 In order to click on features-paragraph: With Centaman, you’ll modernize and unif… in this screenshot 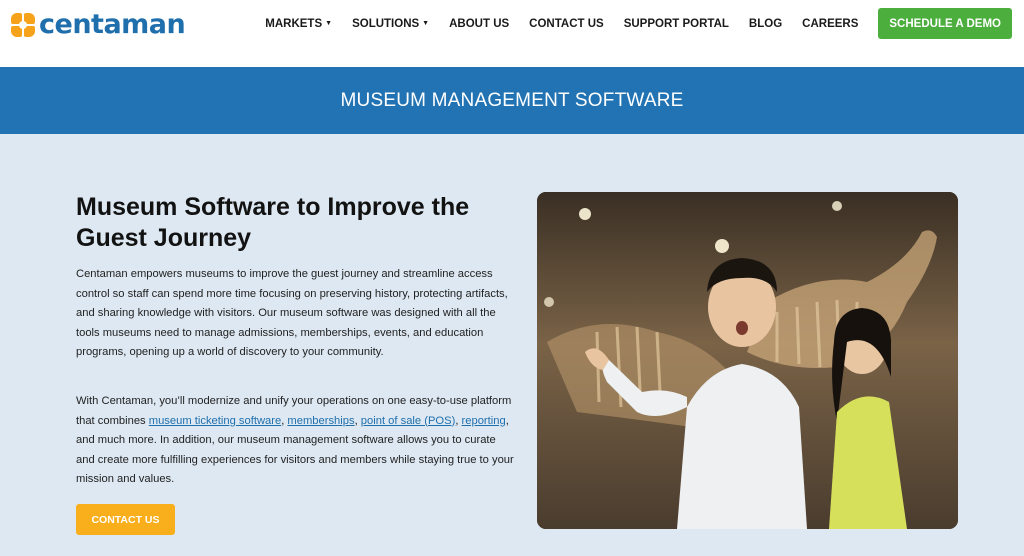, I will do `click(295, 440)`.